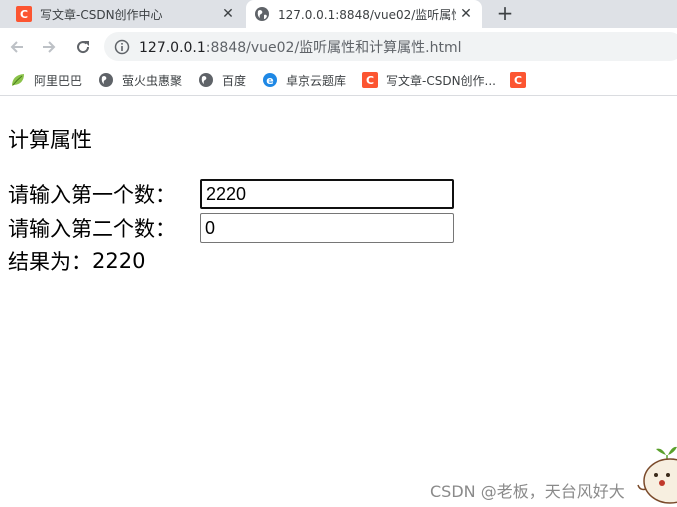 Image resolution: width=677 pixels, height=507 pixels. Describe the element at coordinates (122, 47) in the screenshot. I see `info-icon` at that location.